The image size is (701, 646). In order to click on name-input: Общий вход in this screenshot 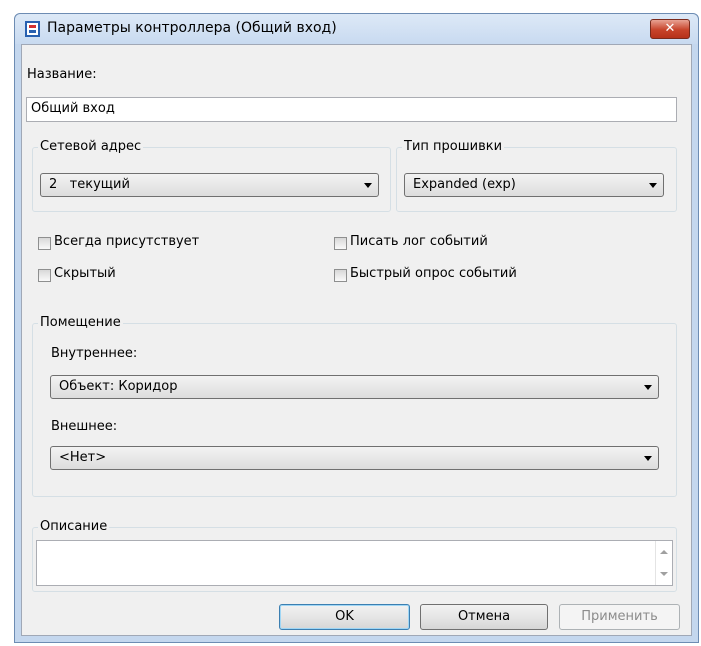, I will do `click(351, 109)`.